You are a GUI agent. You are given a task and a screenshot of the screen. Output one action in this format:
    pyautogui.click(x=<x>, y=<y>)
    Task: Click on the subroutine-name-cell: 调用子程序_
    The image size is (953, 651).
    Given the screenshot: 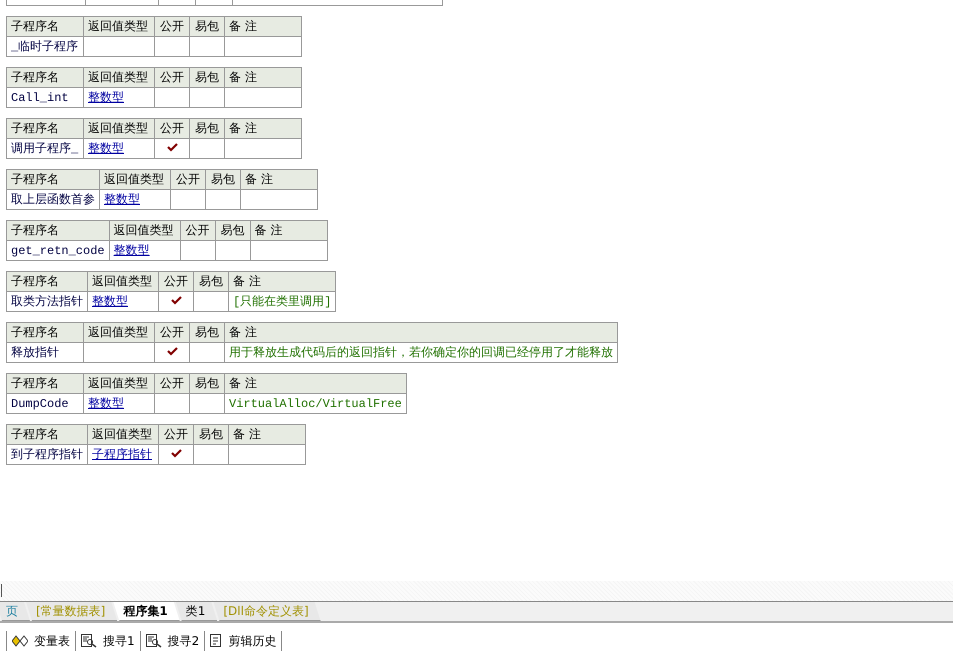 What is the action you would take?
    pyautogui.click(x=45, y=148)
    